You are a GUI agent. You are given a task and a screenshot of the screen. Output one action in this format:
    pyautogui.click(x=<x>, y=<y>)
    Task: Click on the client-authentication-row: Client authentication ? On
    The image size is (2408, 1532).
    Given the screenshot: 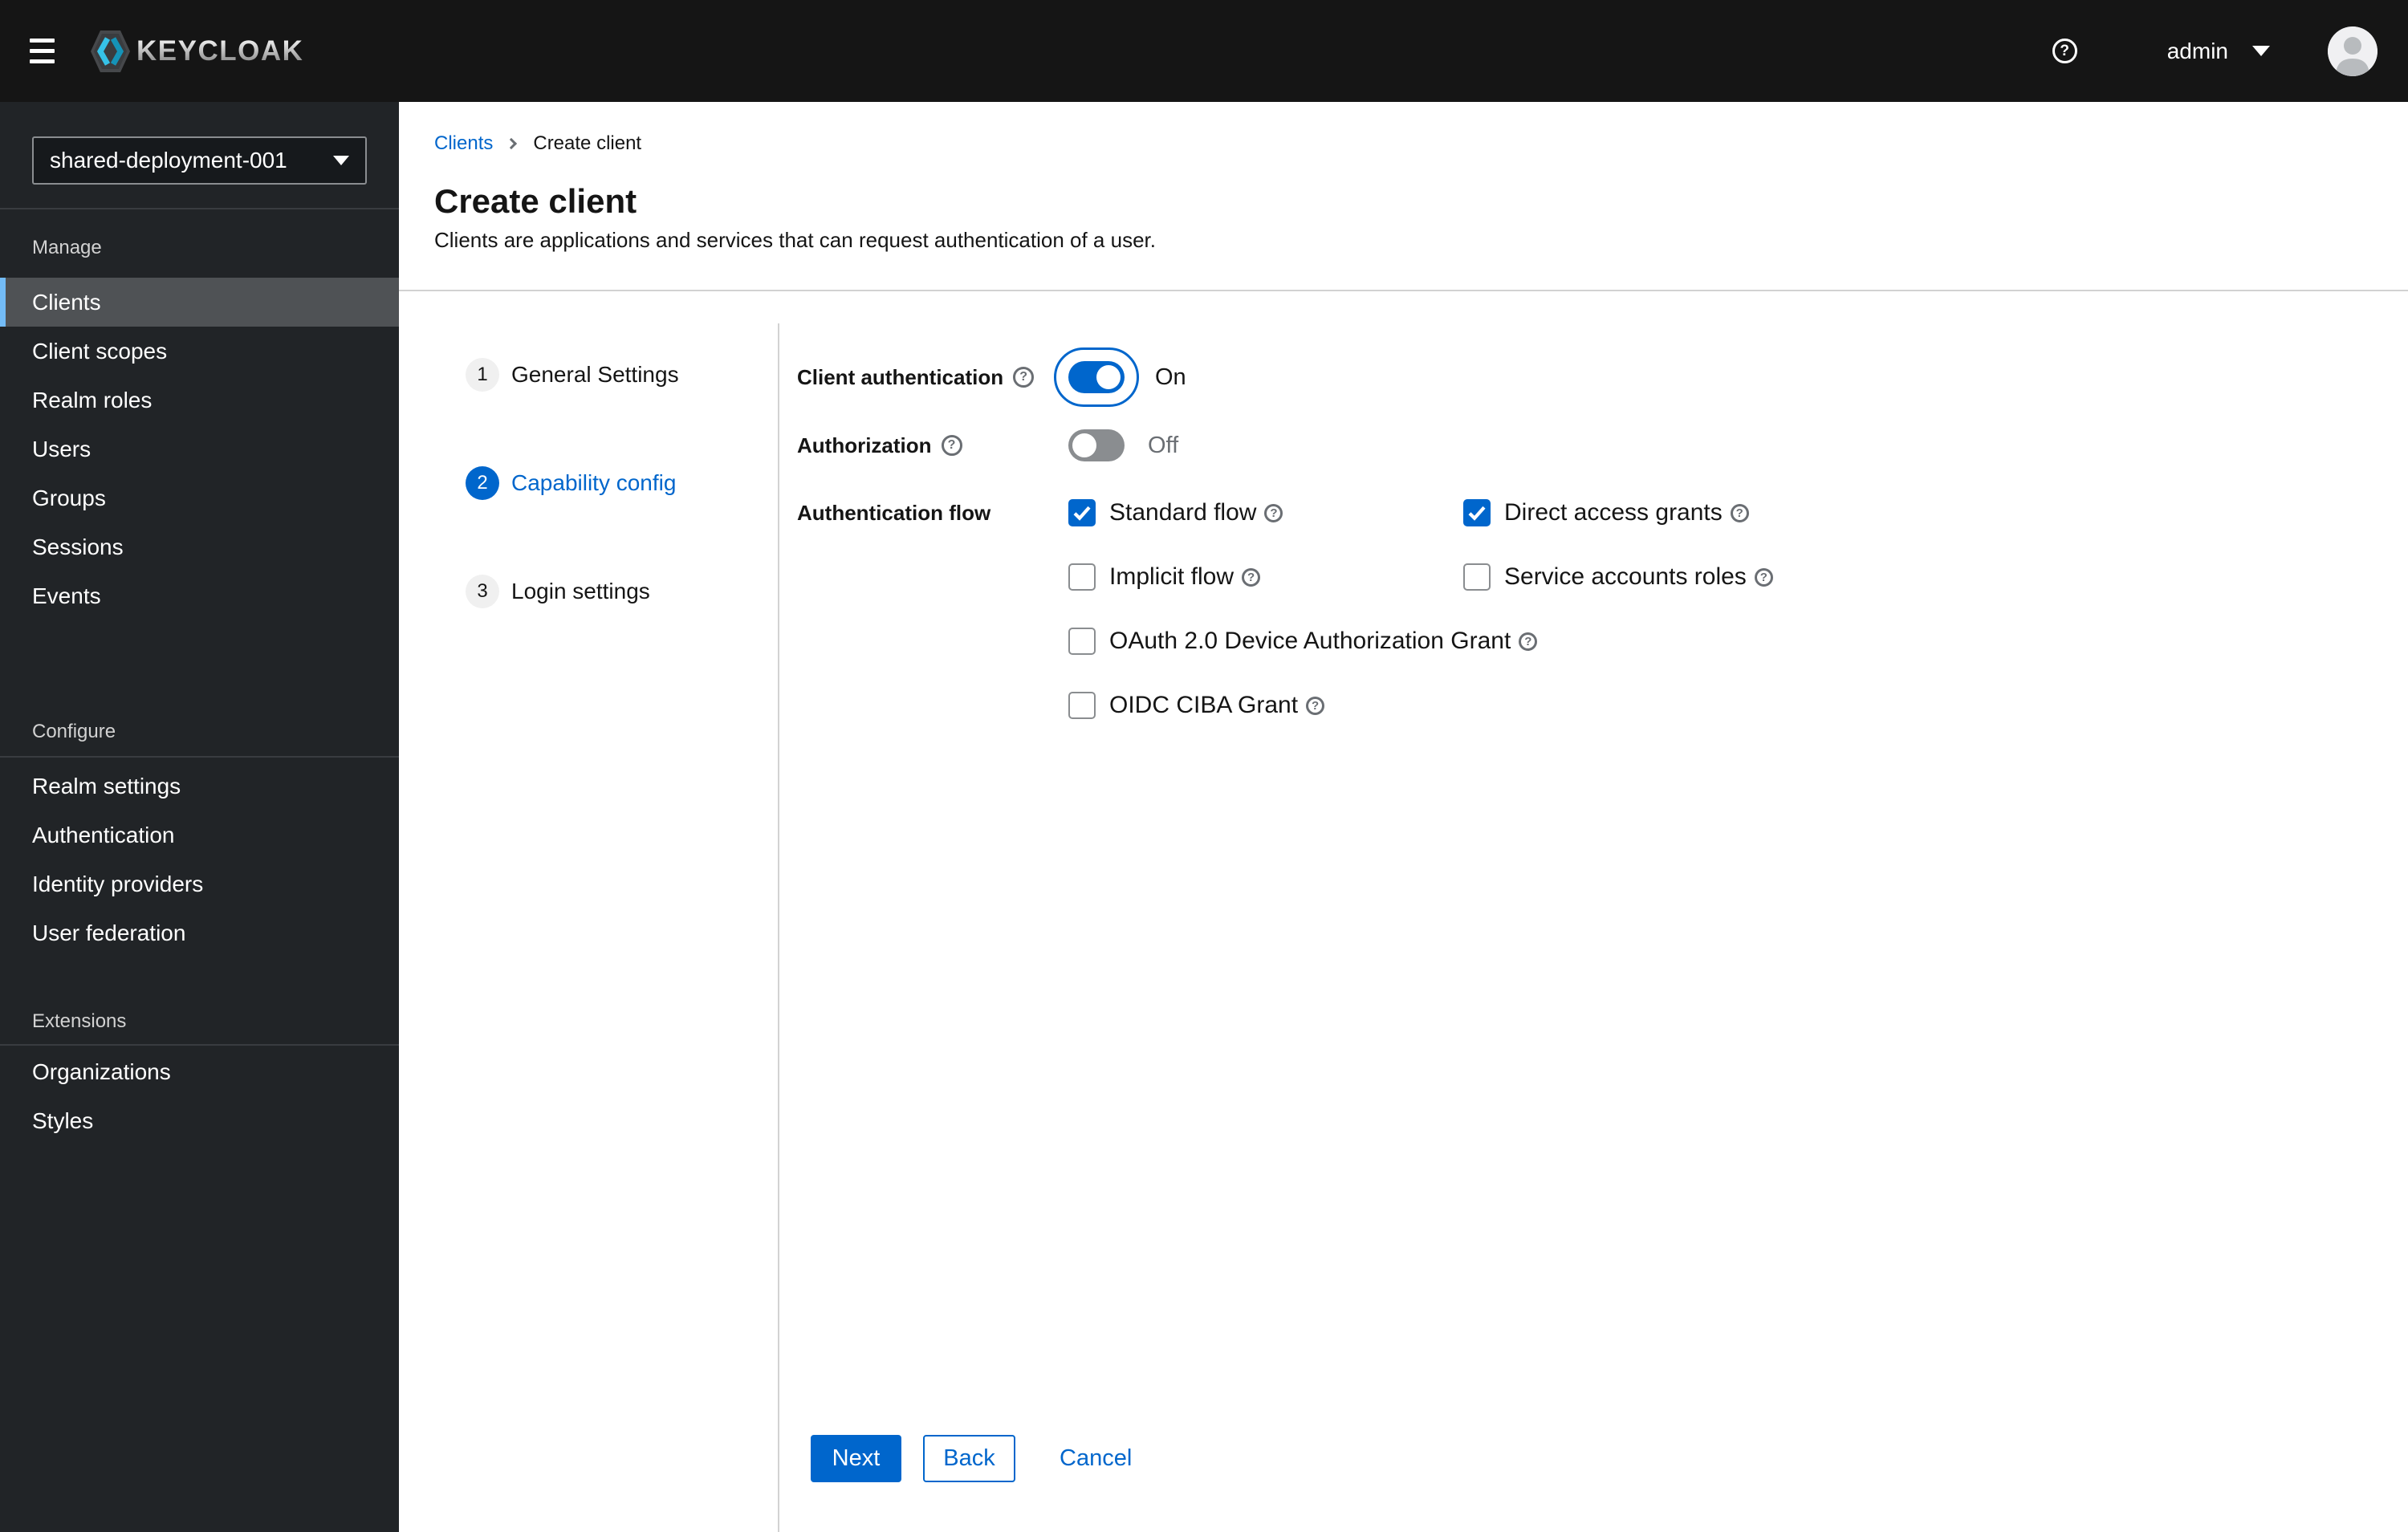 What is the action you would take?
    pyautogui.click(x=1602, y=377)
    